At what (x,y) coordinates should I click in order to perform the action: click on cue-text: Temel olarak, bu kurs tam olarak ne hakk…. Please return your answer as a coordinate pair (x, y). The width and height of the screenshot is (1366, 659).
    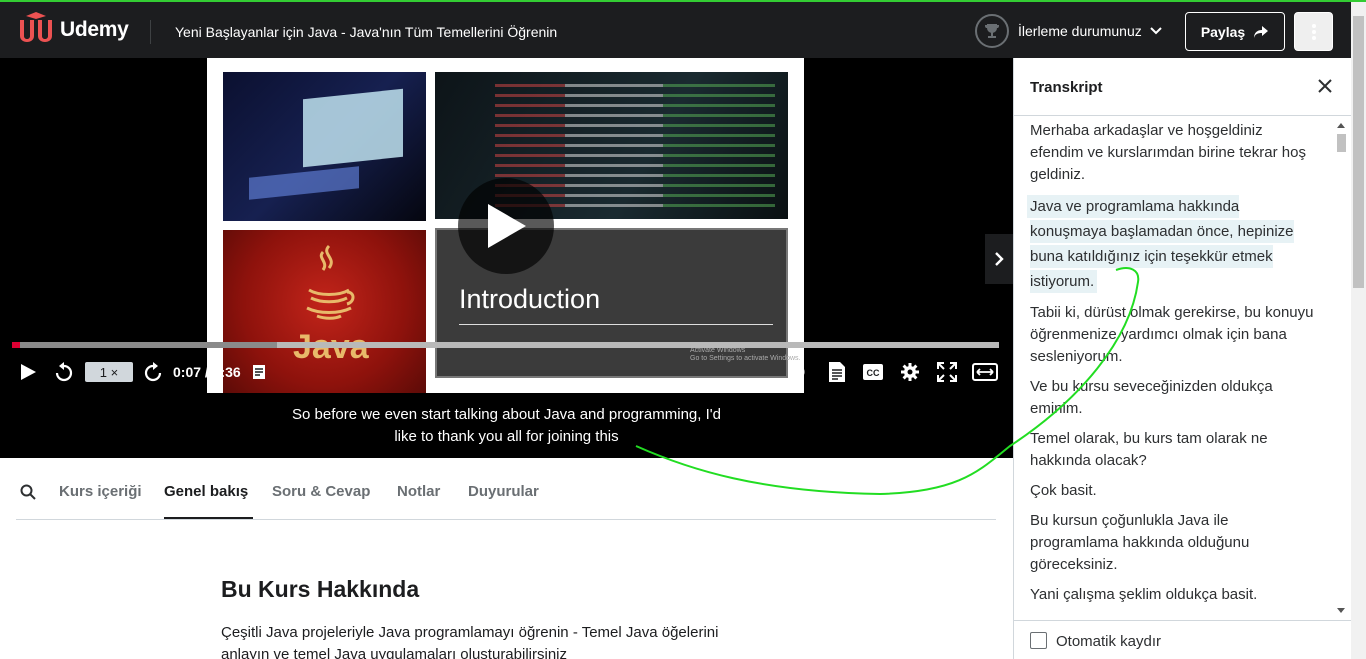
    Looking at the image, I should click on (1149, 449).